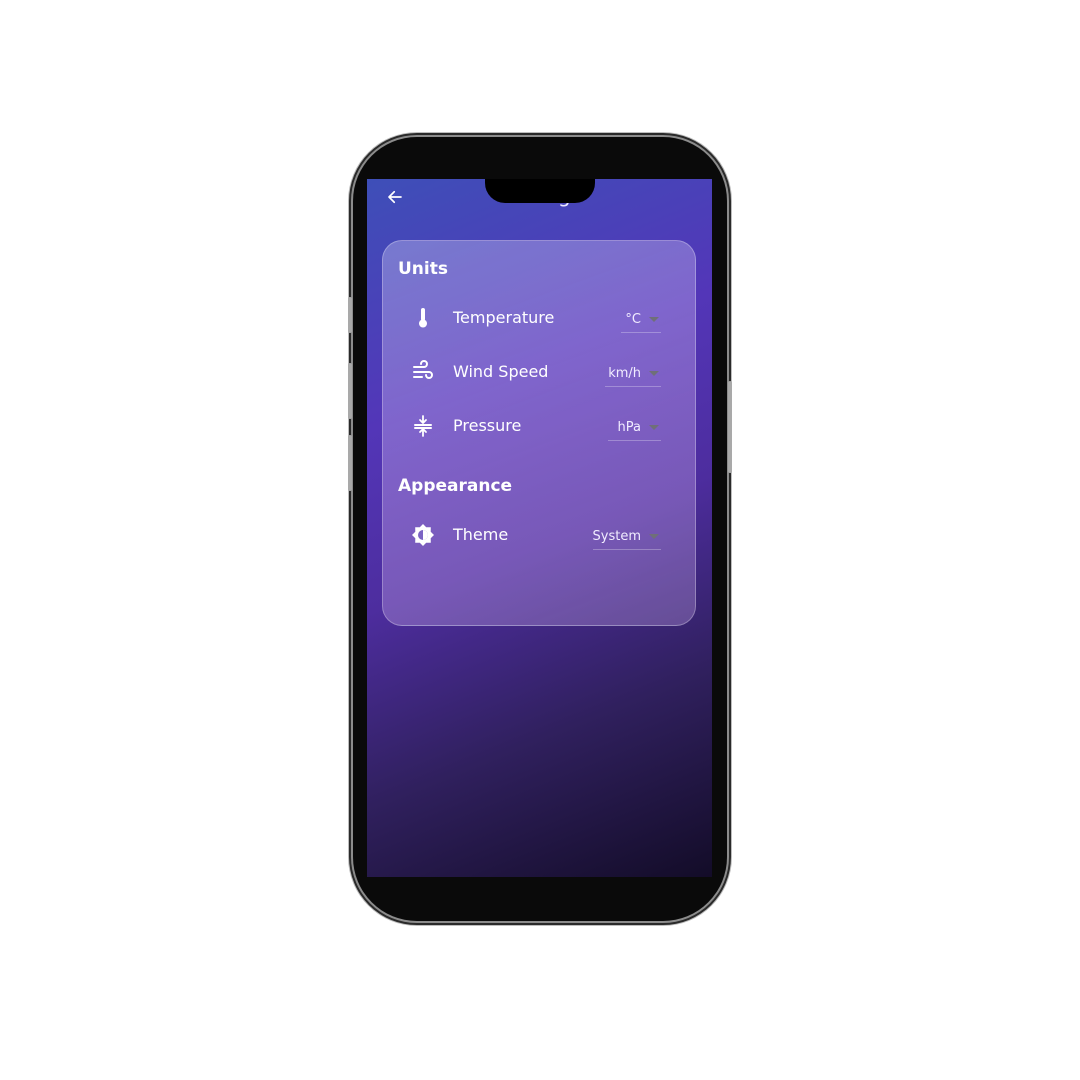 The height and width of the screenshot is (1080, 1080). What do you see at coordinates (423, 535) in the screenshot?
I see `brightness-icon` at bounding box center [423, 535].